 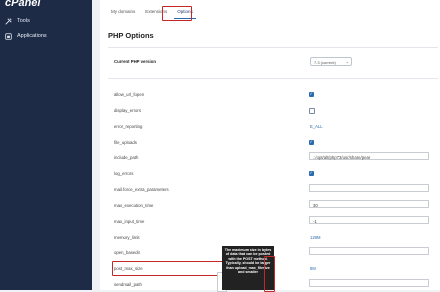 What do you see at coordinates (129, 221) in the screenshot?
I see `option-label: max_input_time` at bounding box center [129, 221].